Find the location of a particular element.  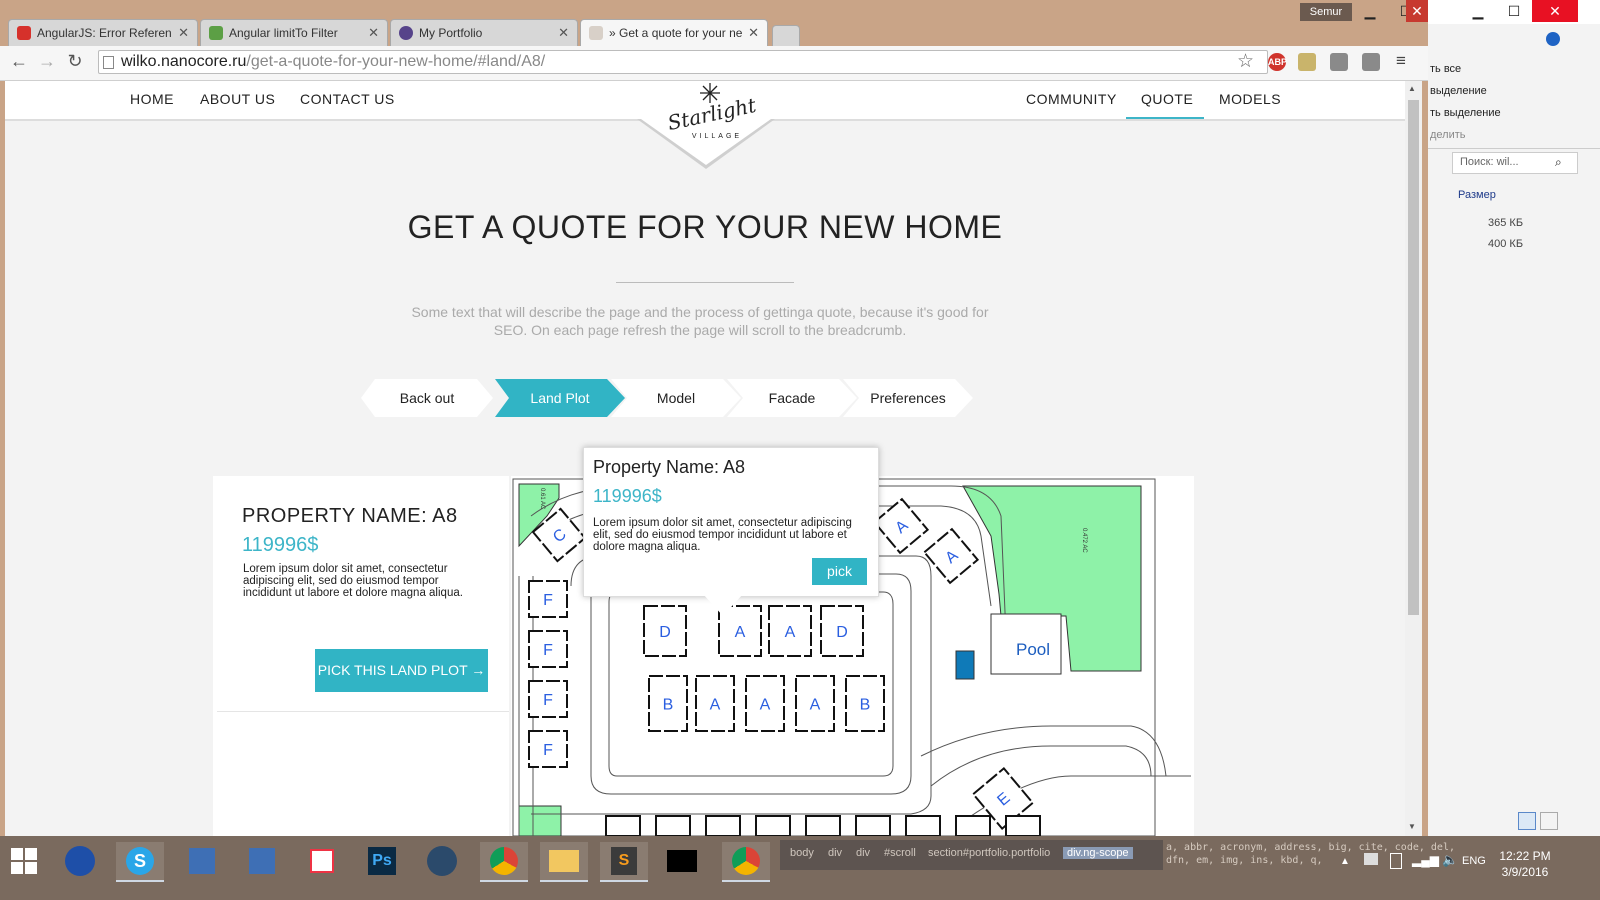

tiles-view-icon is located at coordinates (1549, 821).